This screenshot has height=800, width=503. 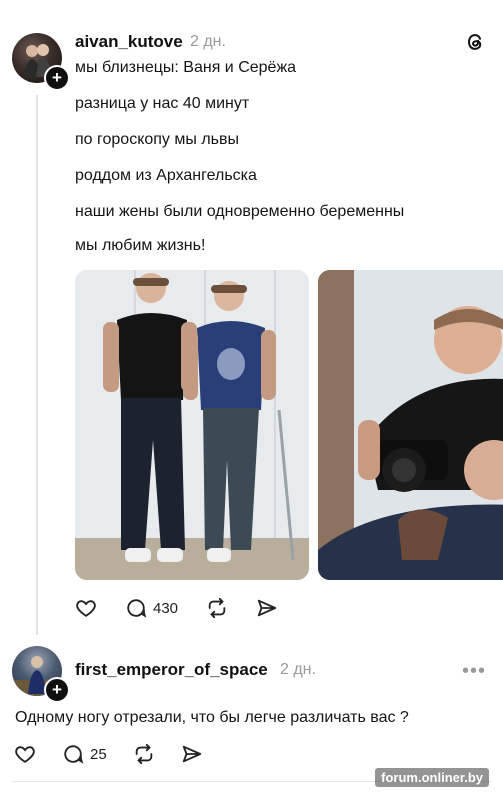 I want to click on more-options-icon: •••, so click(x=474, y=671).